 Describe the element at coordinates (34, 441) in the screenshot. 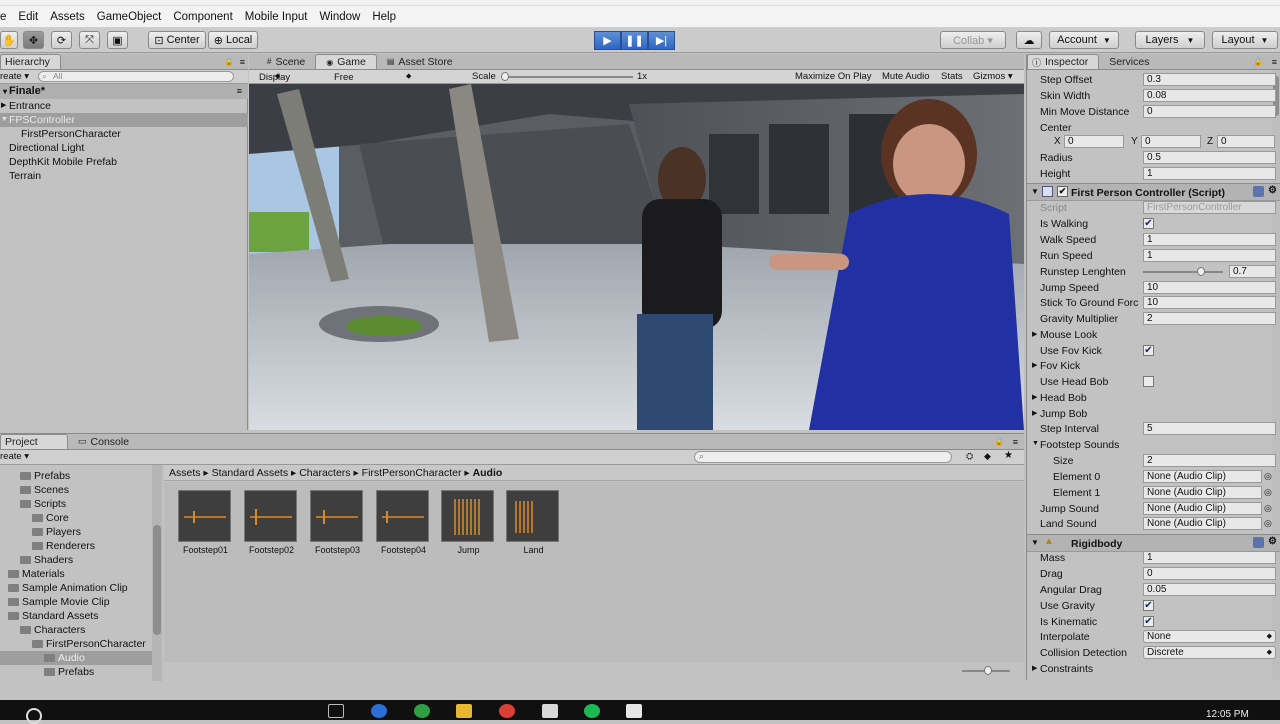

I see `tab-project: Project` at that location.